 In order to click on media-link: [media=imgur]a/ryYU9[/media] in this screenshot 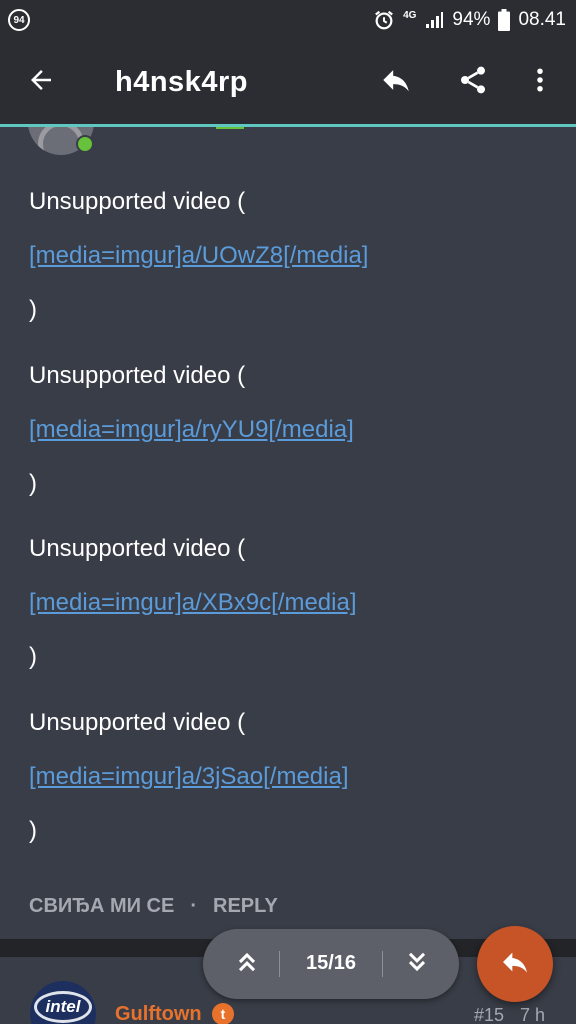, I will do `click(191, 430)`.